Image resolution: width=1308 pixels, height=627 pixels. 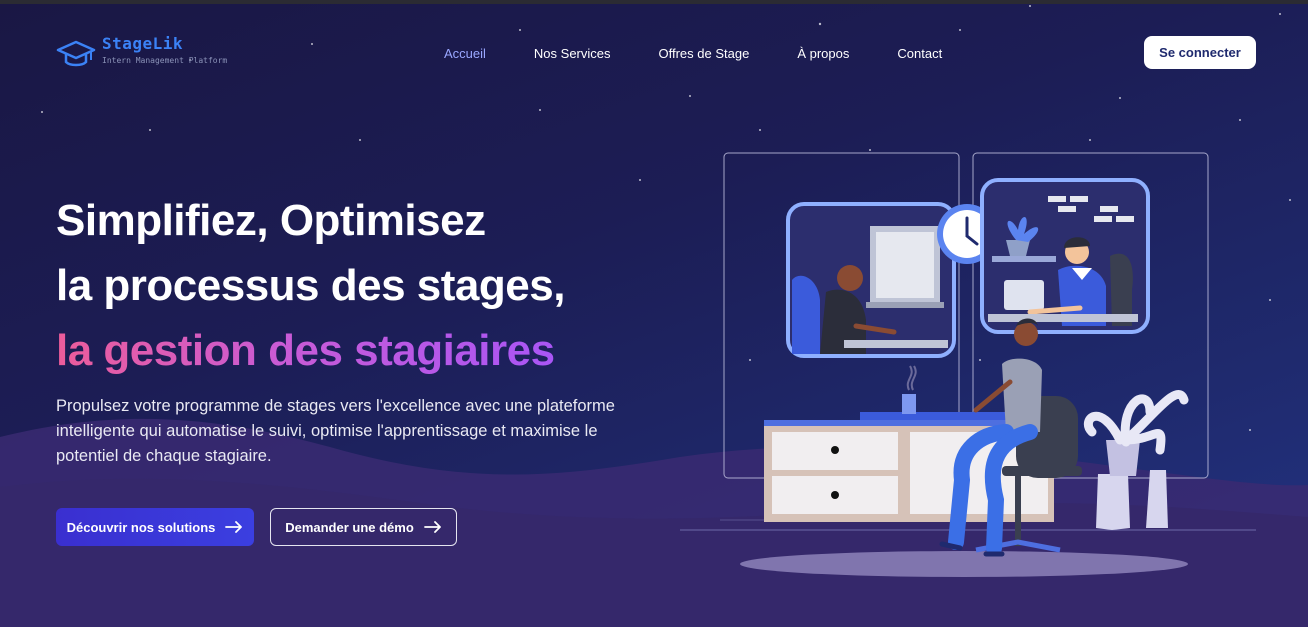 I want to click on nav-item-accueil: Accueil, so click(x=465, y=53).